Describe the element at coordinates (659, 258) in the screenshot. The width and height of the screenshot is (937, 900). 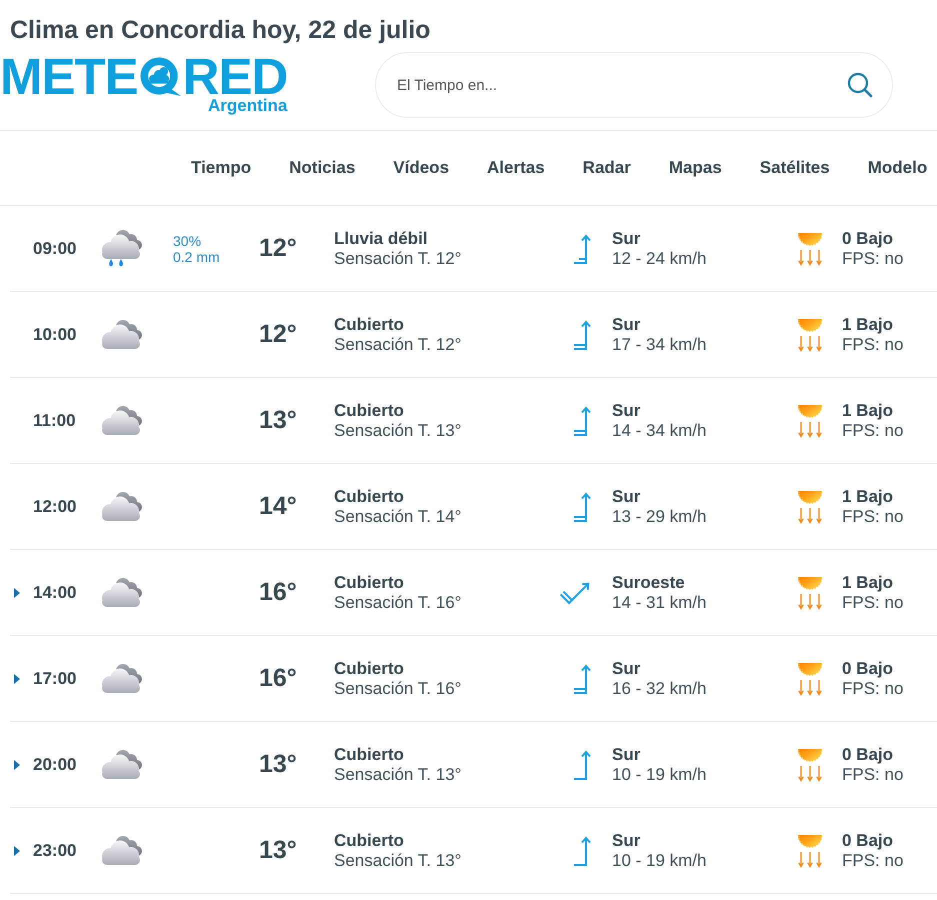
I see `wind-speed-label: 12 - 24 km/h` at that location.